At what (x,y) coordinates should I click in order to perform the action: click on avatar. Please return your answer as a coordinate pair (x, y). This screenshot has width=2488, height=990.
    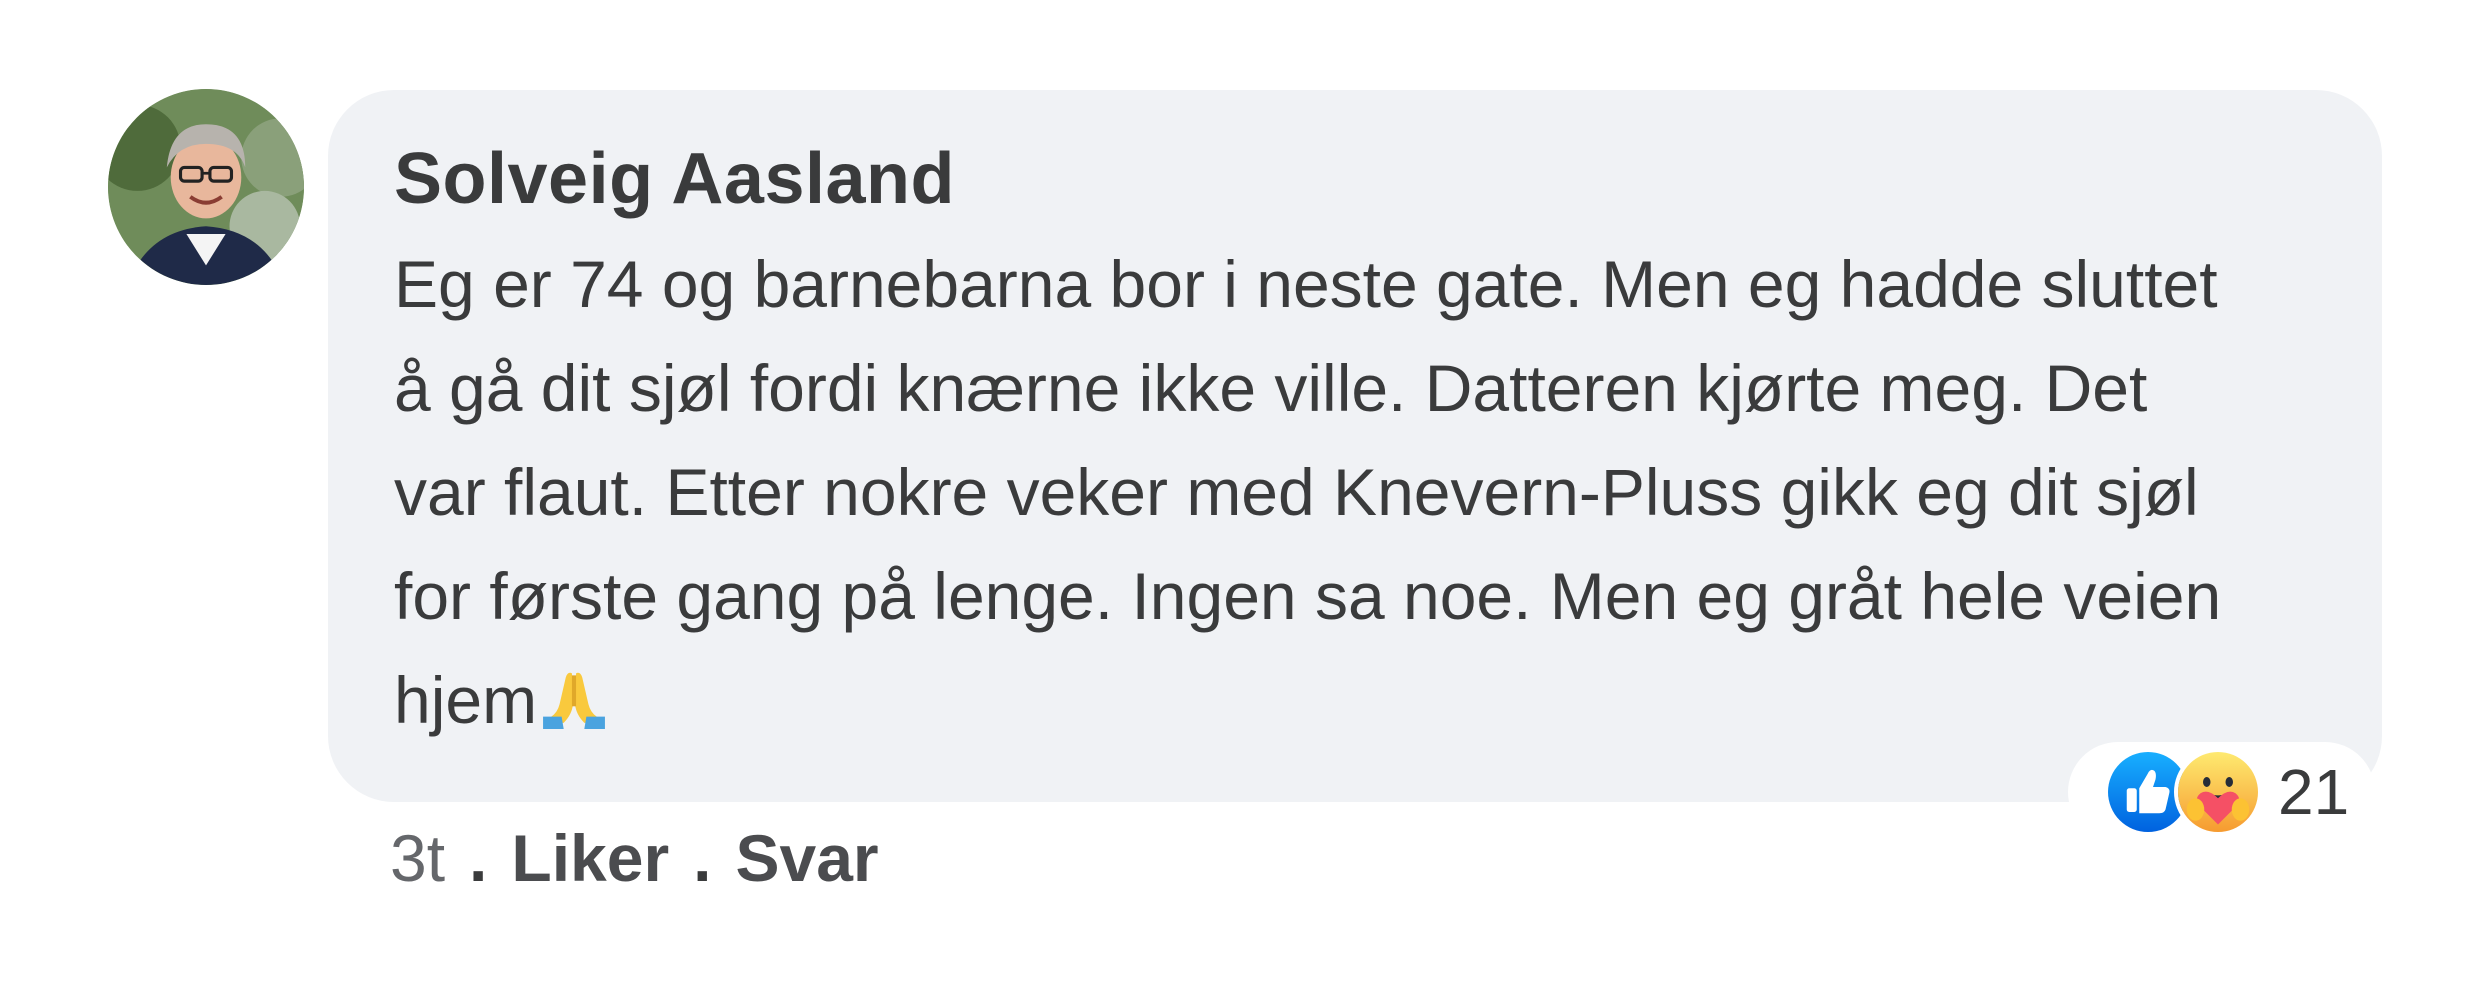
    Looking at the image, I should click on (206, 187).